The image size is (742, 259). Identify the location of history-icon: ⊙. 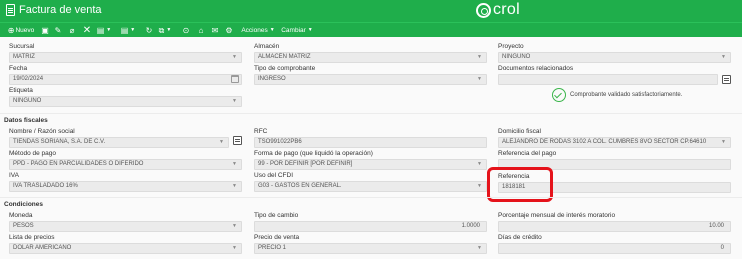
(186, 30).